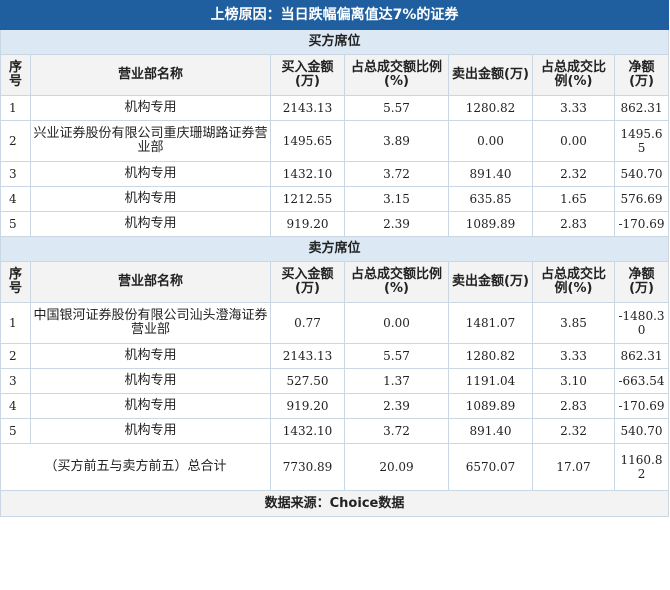 This screenshot has height=590, width=670. I want to click on total-sell-amount: 6570.07, so click(490, 467).